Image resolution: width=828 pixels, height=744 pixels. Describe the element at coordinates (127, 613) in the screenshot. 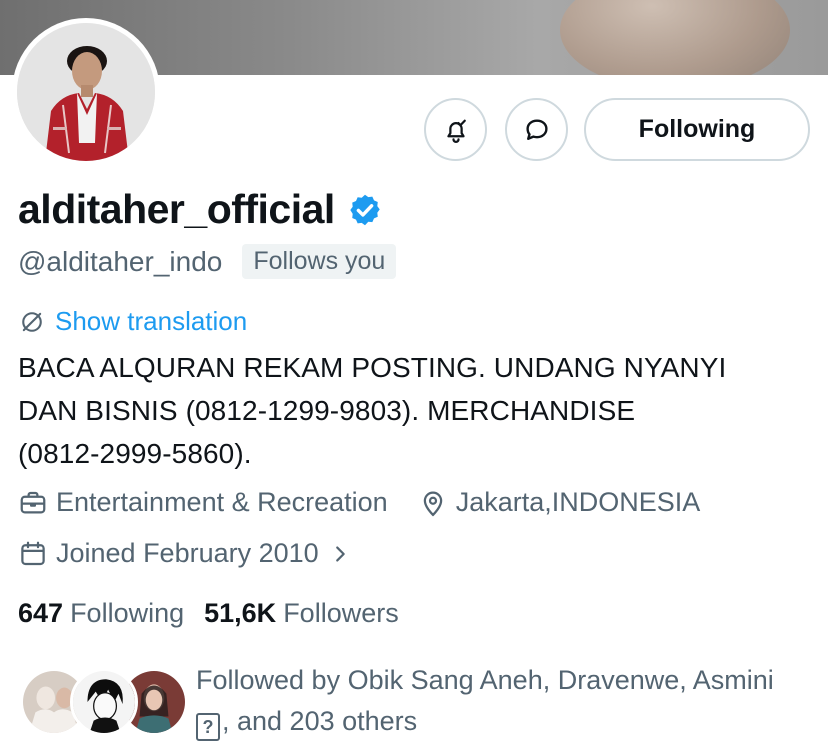

I see `following-label: Following` at that location.